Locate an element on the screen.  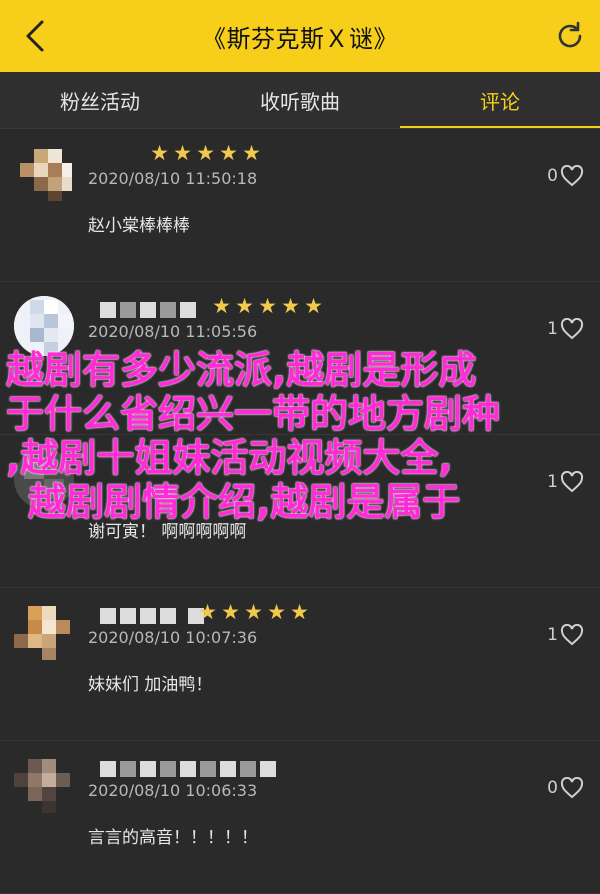
comment-text: 赵小棠棒棒棒 is located at coordinates (139, 226).